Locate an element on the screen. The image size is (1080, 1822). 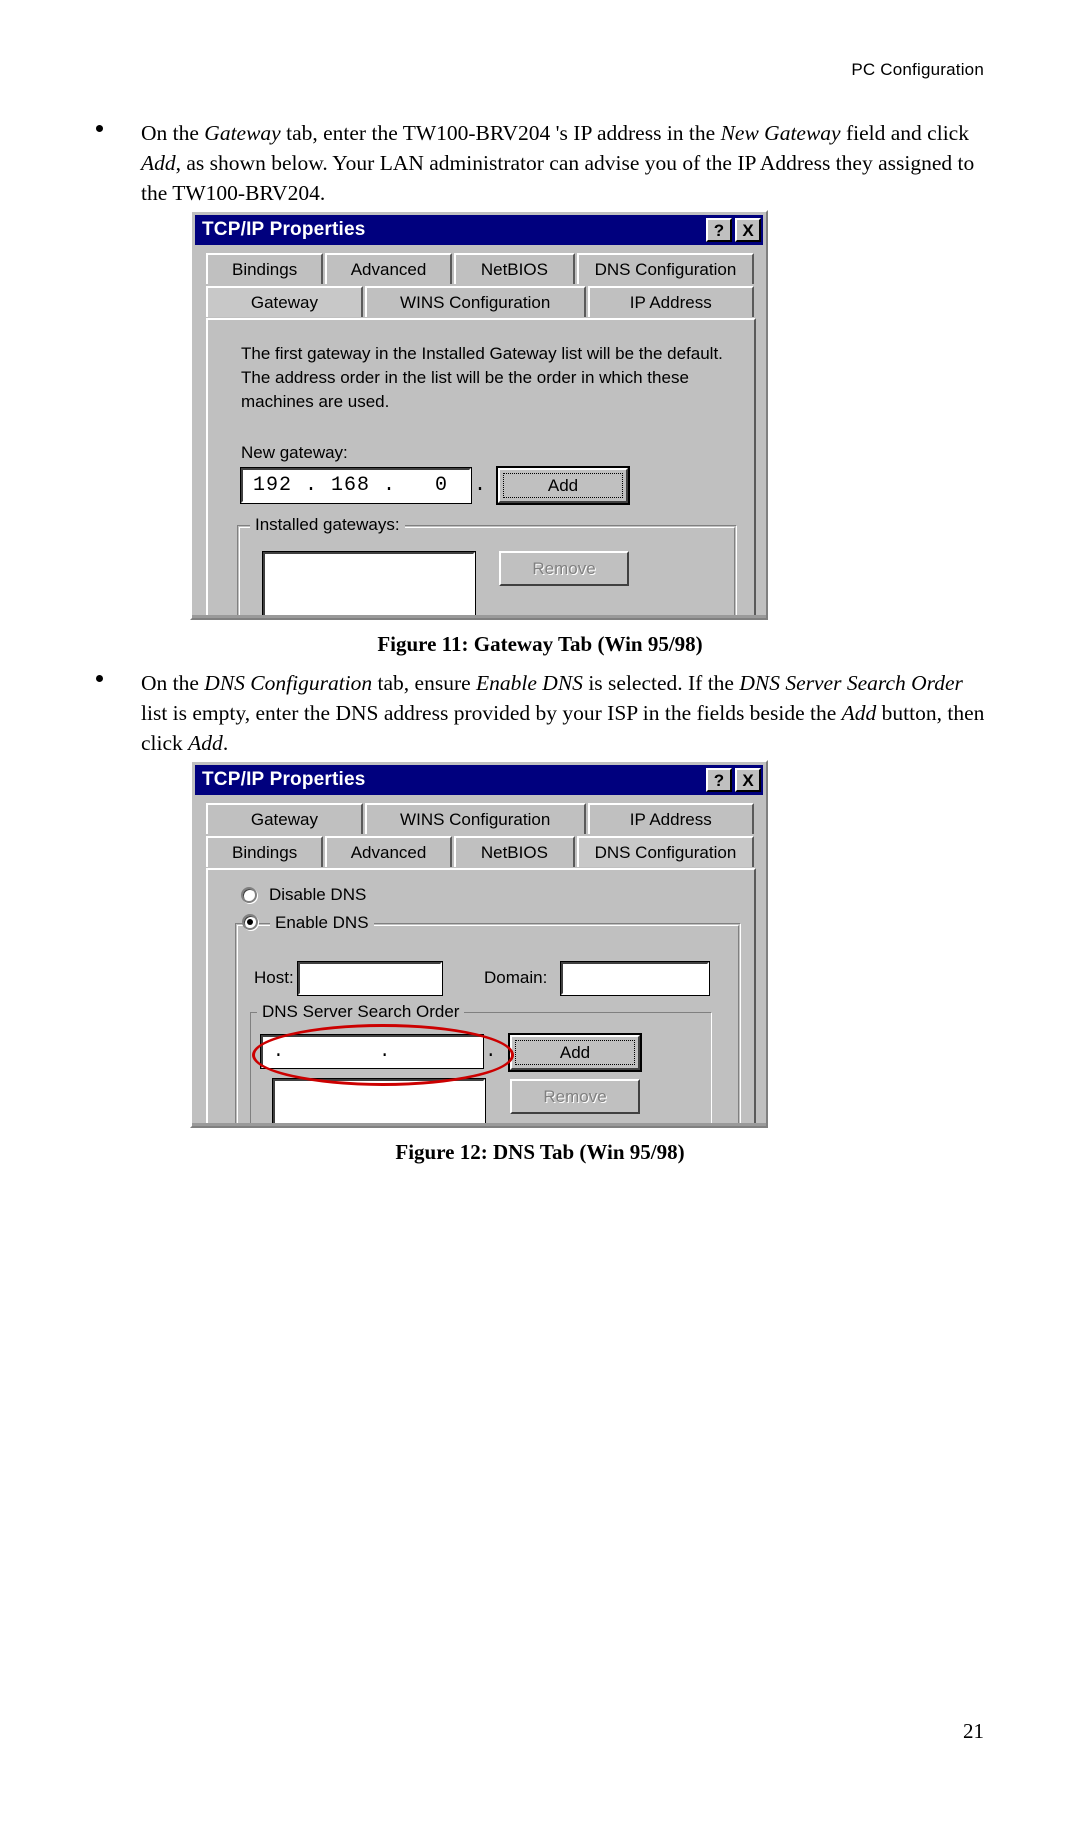
new-gateway-label: New gateway: is located at coordinates (294, 453).